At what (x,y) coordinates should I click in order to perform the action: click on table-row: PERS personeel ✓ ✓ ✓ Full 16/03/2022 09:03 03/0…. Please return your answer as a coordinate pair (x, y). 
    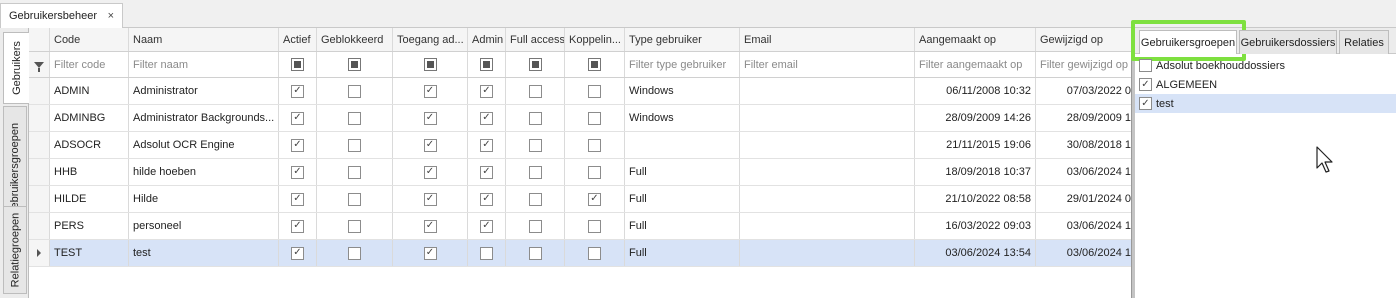
    Looking at the image, I should click on (580, 226).